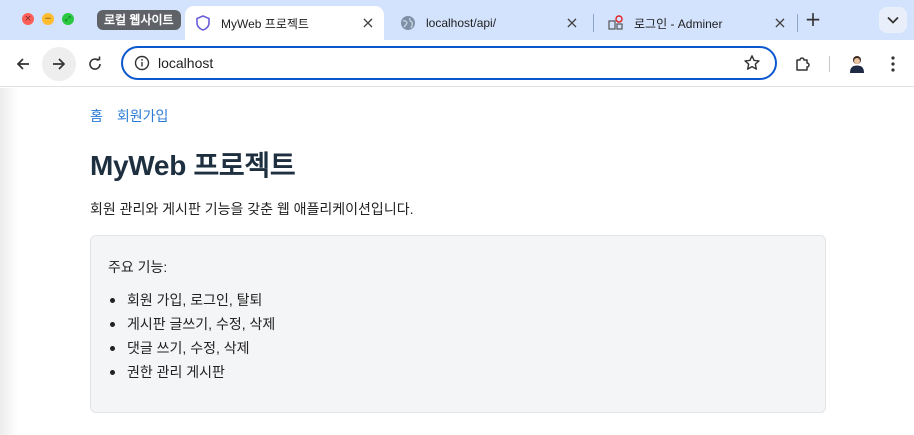 Image resolution: width=914 pixels, height=435 pixels. Describe the element at coordinates (408, 23) in the screenshot. I see `globe-icon` at that location.